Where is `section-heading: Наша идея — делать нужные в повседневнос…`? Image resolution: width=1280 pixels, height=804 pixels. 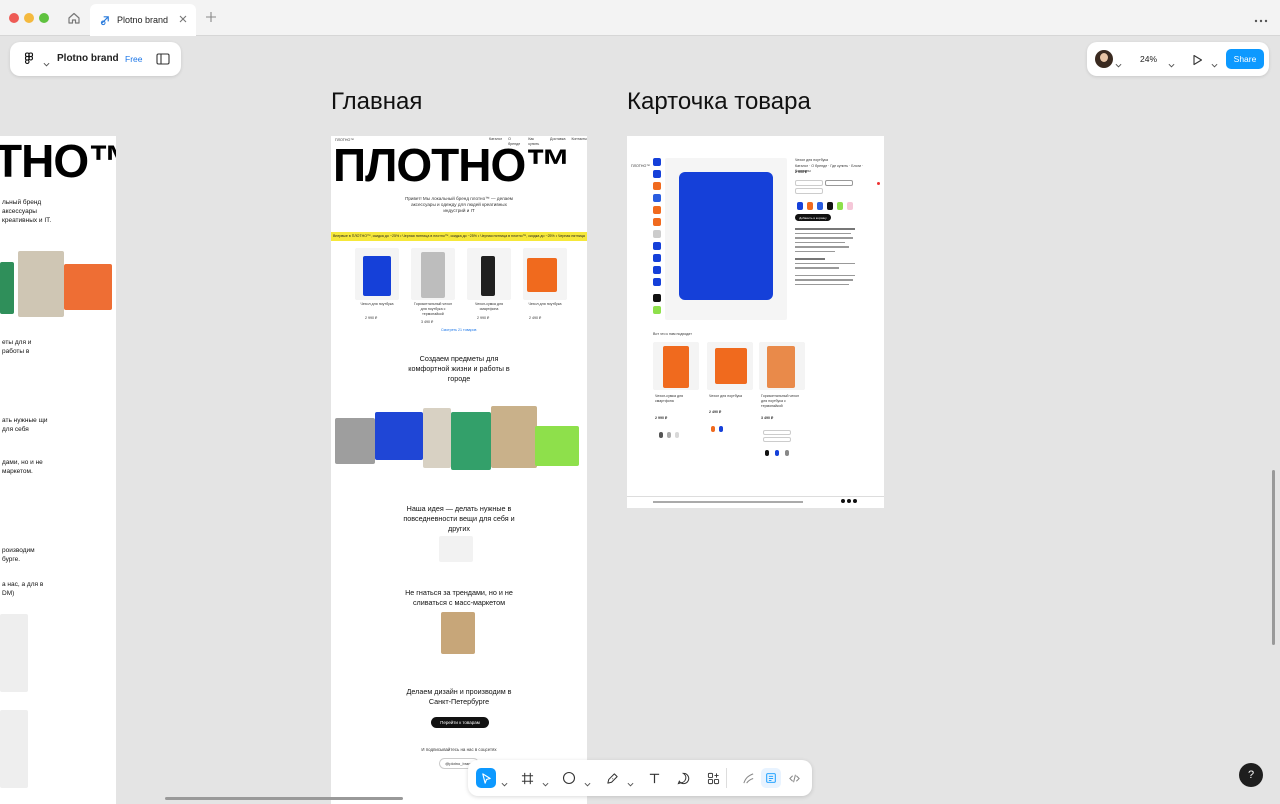
section-heading: Наша идея — делать нужные в повседневнос… is located at coordinates (459, 518).